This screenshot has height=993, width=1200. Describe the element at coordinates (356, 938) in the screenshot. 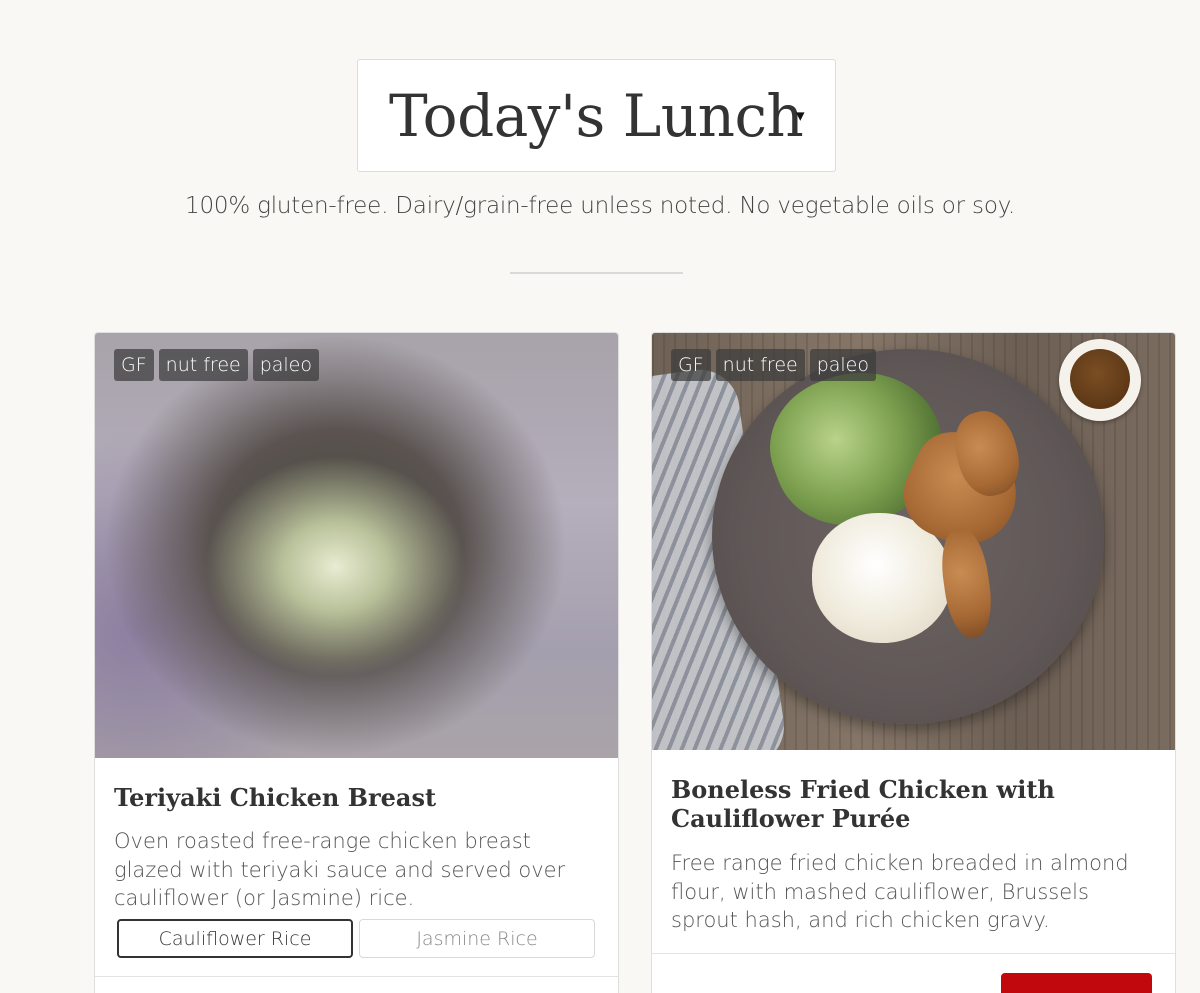

I see `side-options: Cauliflower Rice Jasmine Rice` at that location.